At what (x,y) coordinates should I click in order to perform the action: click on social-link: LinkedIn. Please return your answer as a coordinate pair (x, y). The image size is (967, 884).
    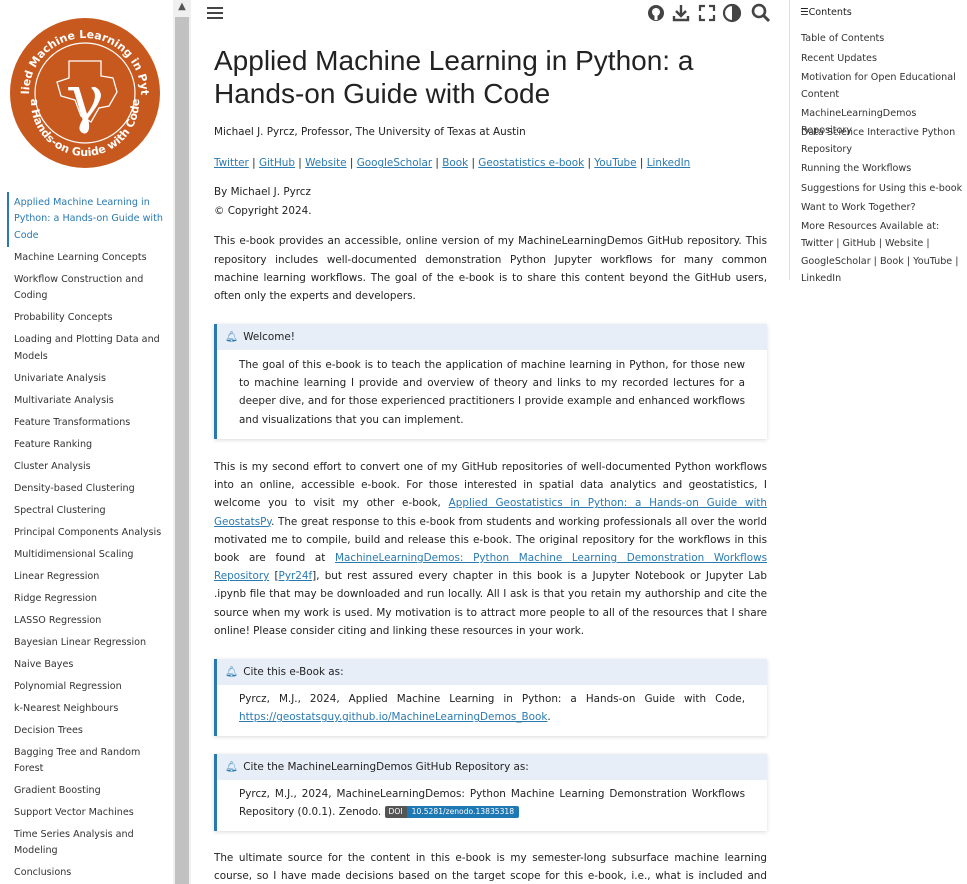
    Looking at the image, I should click on (669, 163).